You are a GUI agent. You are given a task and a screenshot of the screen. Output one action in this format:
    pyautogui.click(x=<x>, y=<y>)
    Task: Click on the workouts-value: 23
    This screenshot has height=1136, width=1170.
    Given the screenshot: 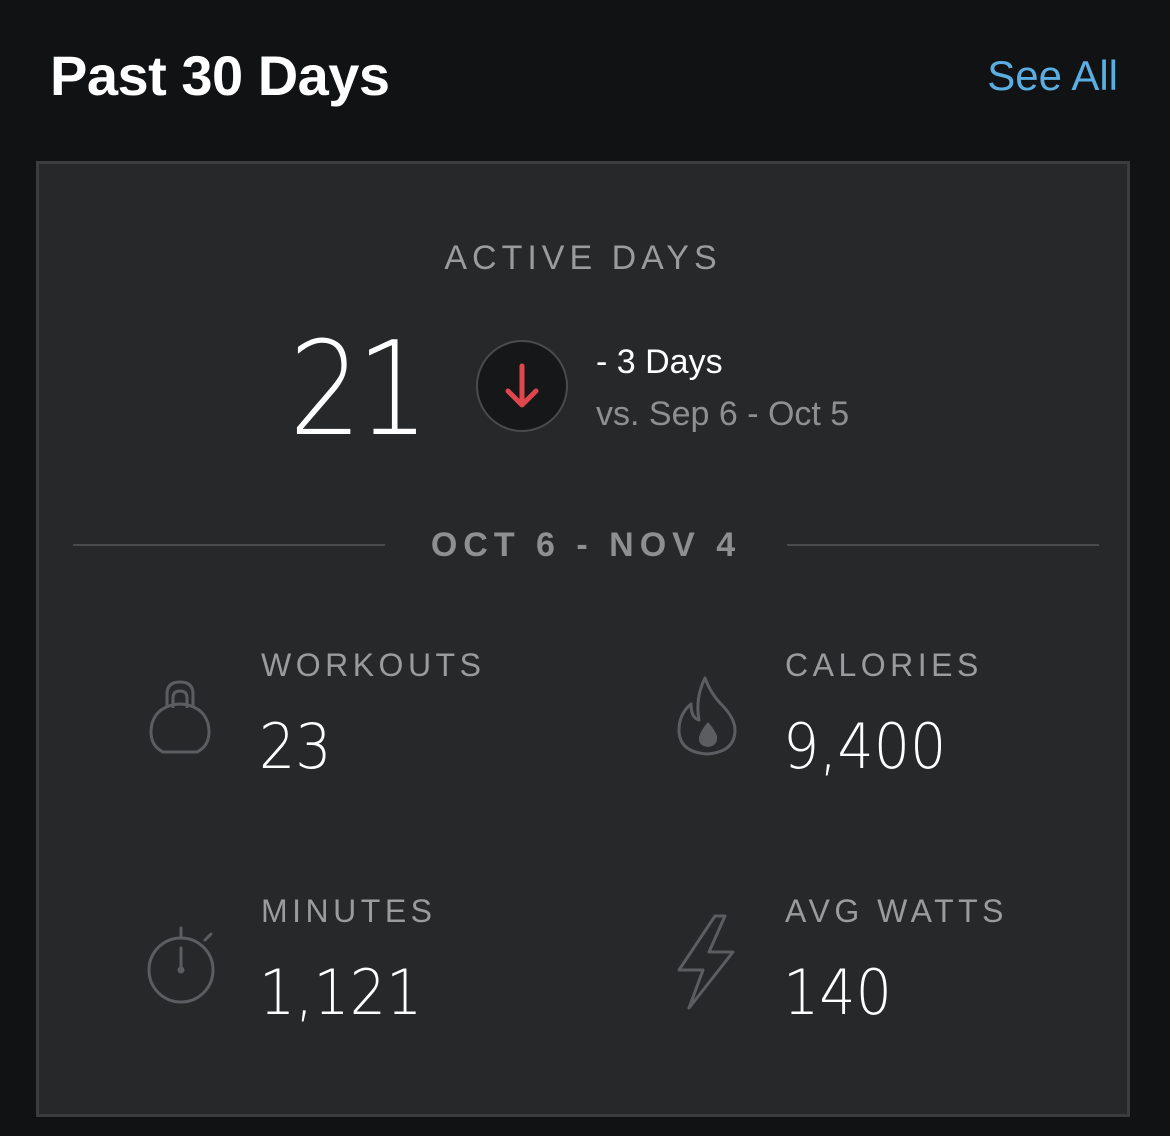 What is the action you would take?
    pyautogui.click(x=295, y=746)
    